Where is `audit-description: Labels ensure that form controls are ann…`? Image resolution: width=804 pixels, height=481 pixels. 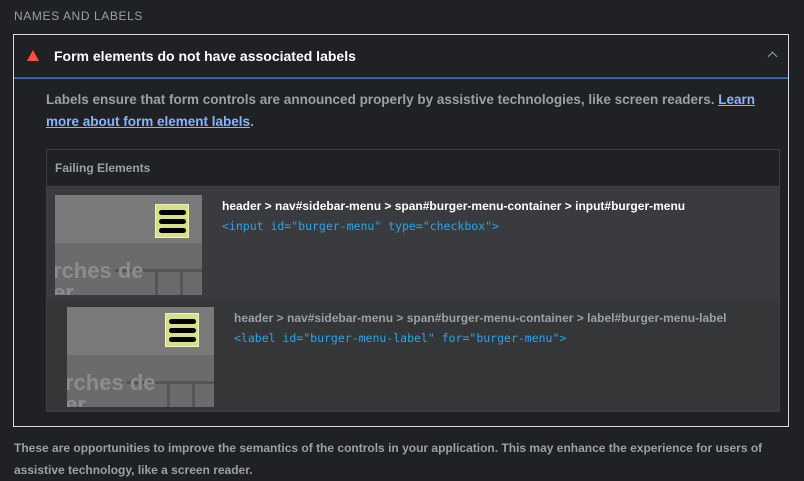
audit-description: Labels ensure that form controls are ann… is located at coordinates (411, 111).